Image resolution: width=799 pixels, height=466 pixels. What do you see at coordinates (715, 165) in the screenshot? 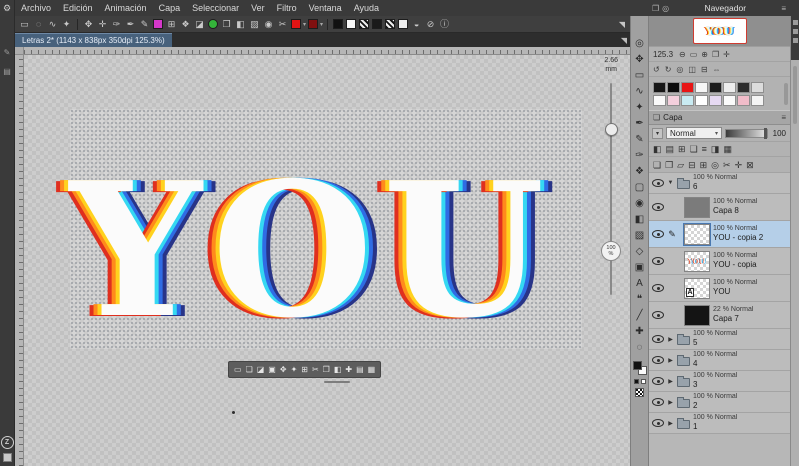
I see `layer-mask-icon: ◎` at bounding box center [715, 165].